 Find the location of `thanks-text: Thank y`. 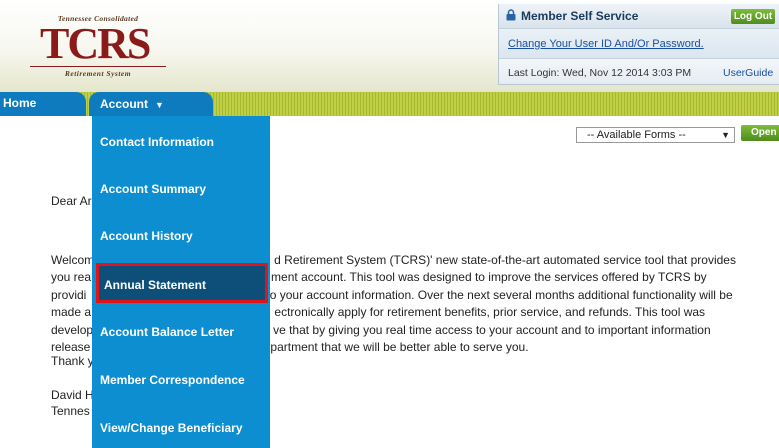

thanks-text: Thank y is located at coordinates (72, 361).